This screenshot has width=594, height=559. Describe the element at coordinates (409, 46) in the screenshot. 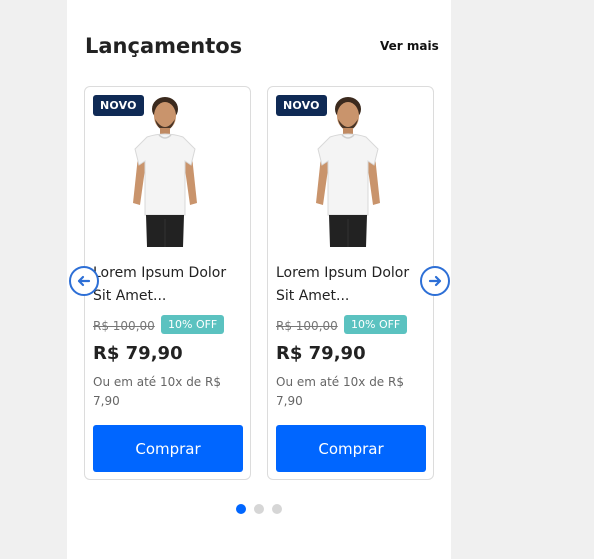

I see `see-more-link: Ver mais` at that location.